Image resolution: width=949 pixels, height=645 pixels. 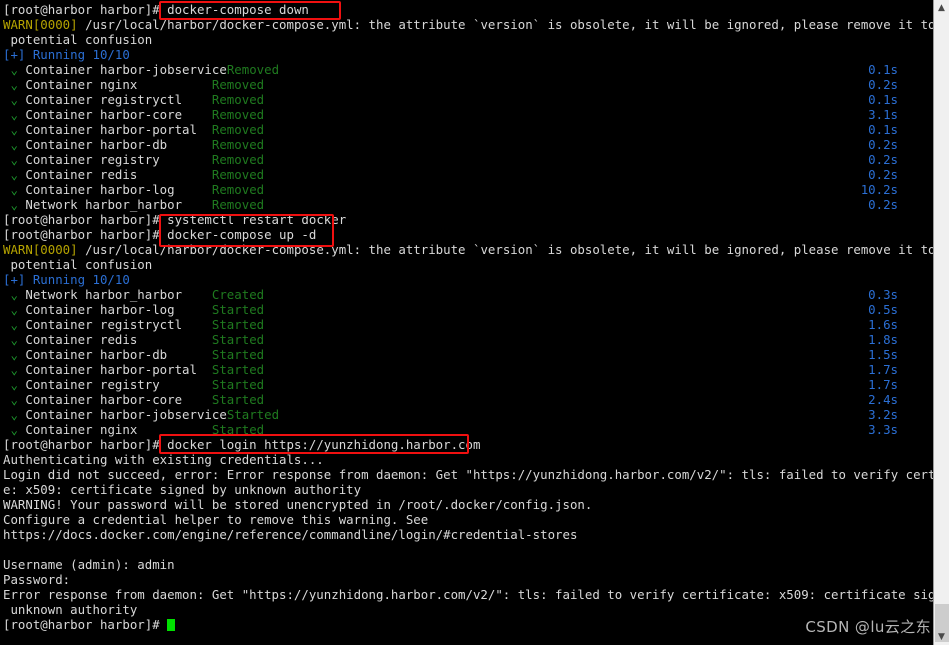 What do you see at coordinates (468, 114) in the screenshot?
I see `service-status-line: ⌄ Container harbor-core Removed 3.1s` at bounding box center [468, 114].